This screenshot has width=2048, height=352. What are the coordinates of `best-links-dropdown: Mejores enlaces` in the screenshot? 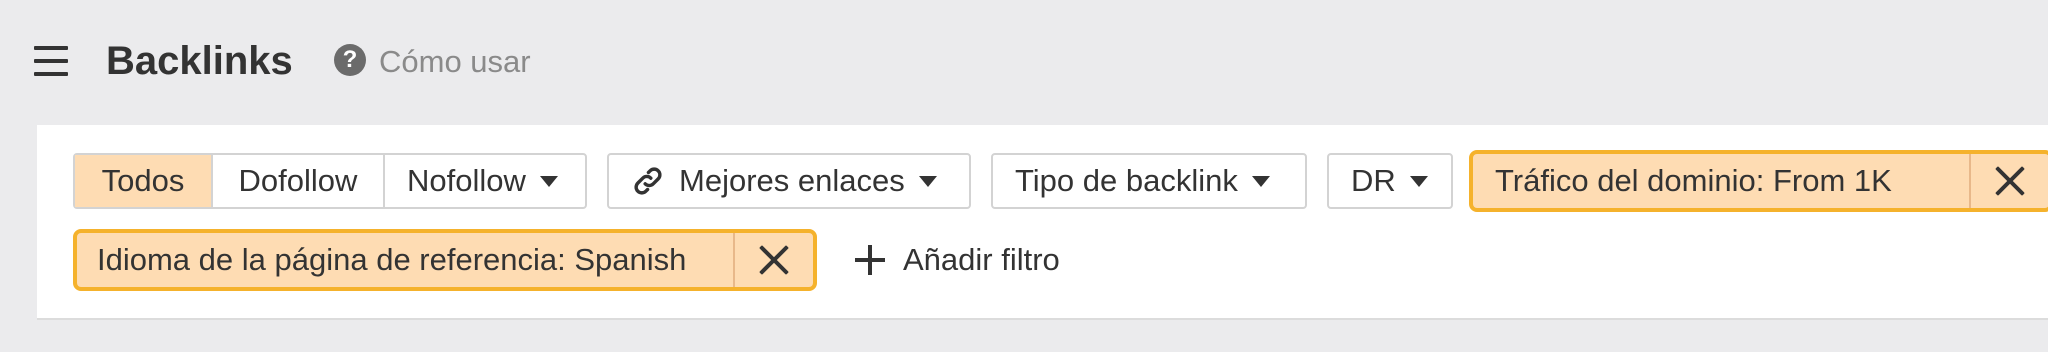 It's located at (789, 181).